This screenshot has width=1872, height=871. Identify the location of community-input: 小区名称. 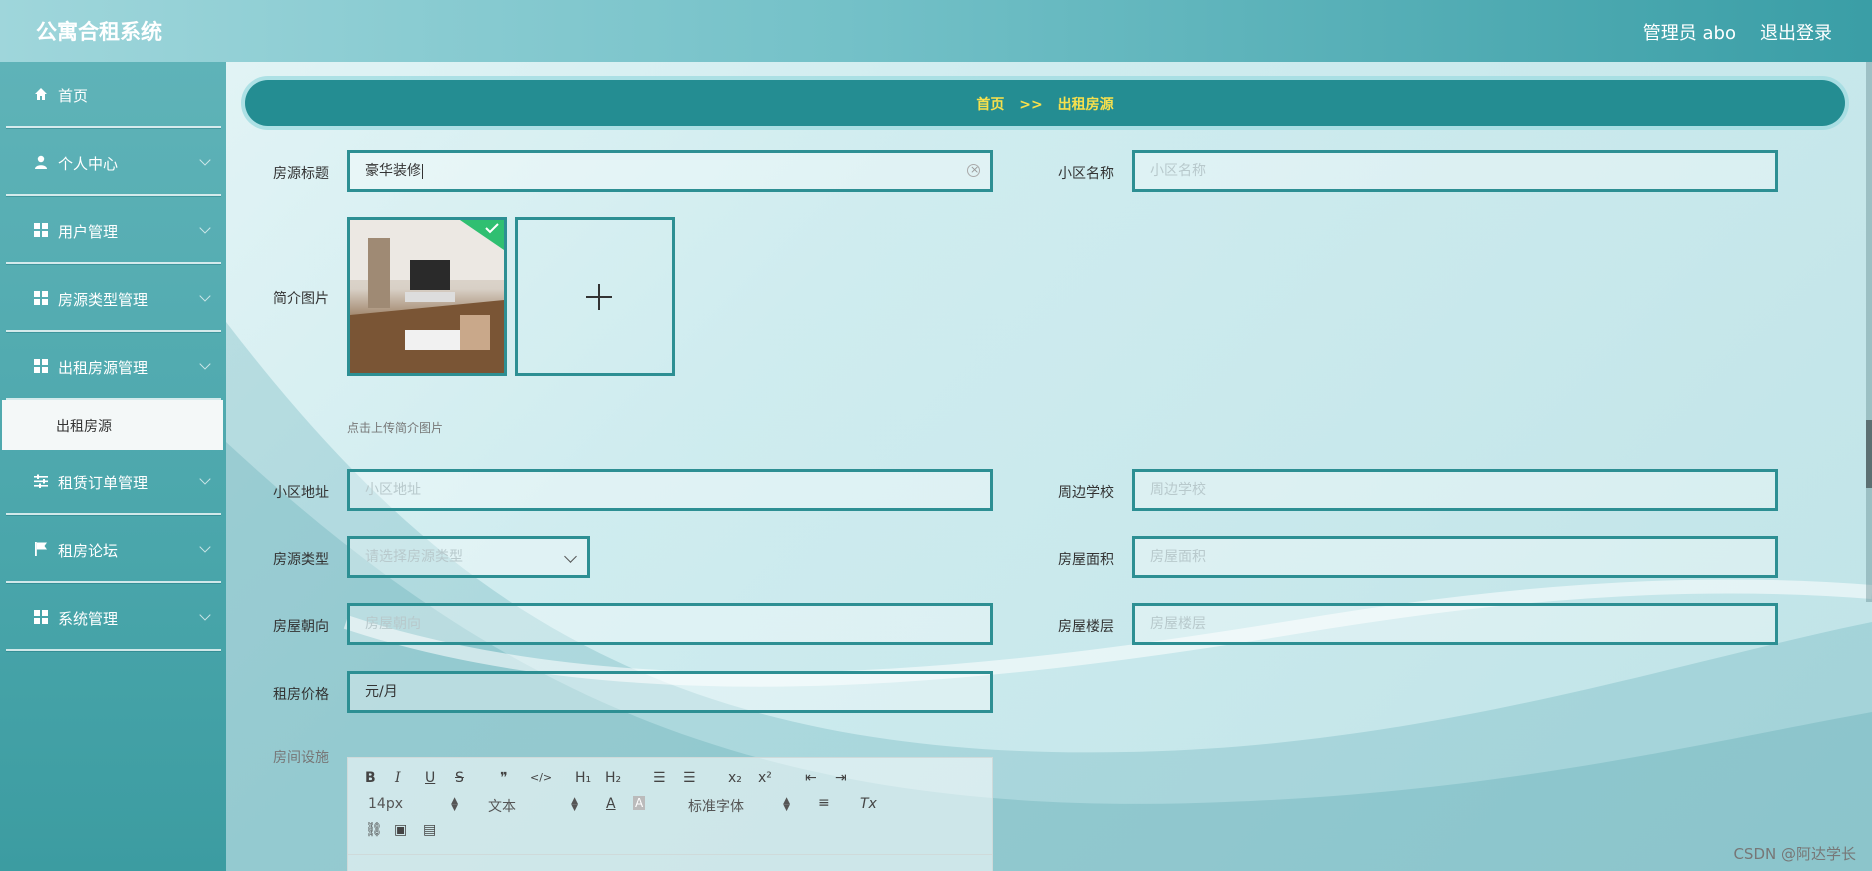
(1455, 171).